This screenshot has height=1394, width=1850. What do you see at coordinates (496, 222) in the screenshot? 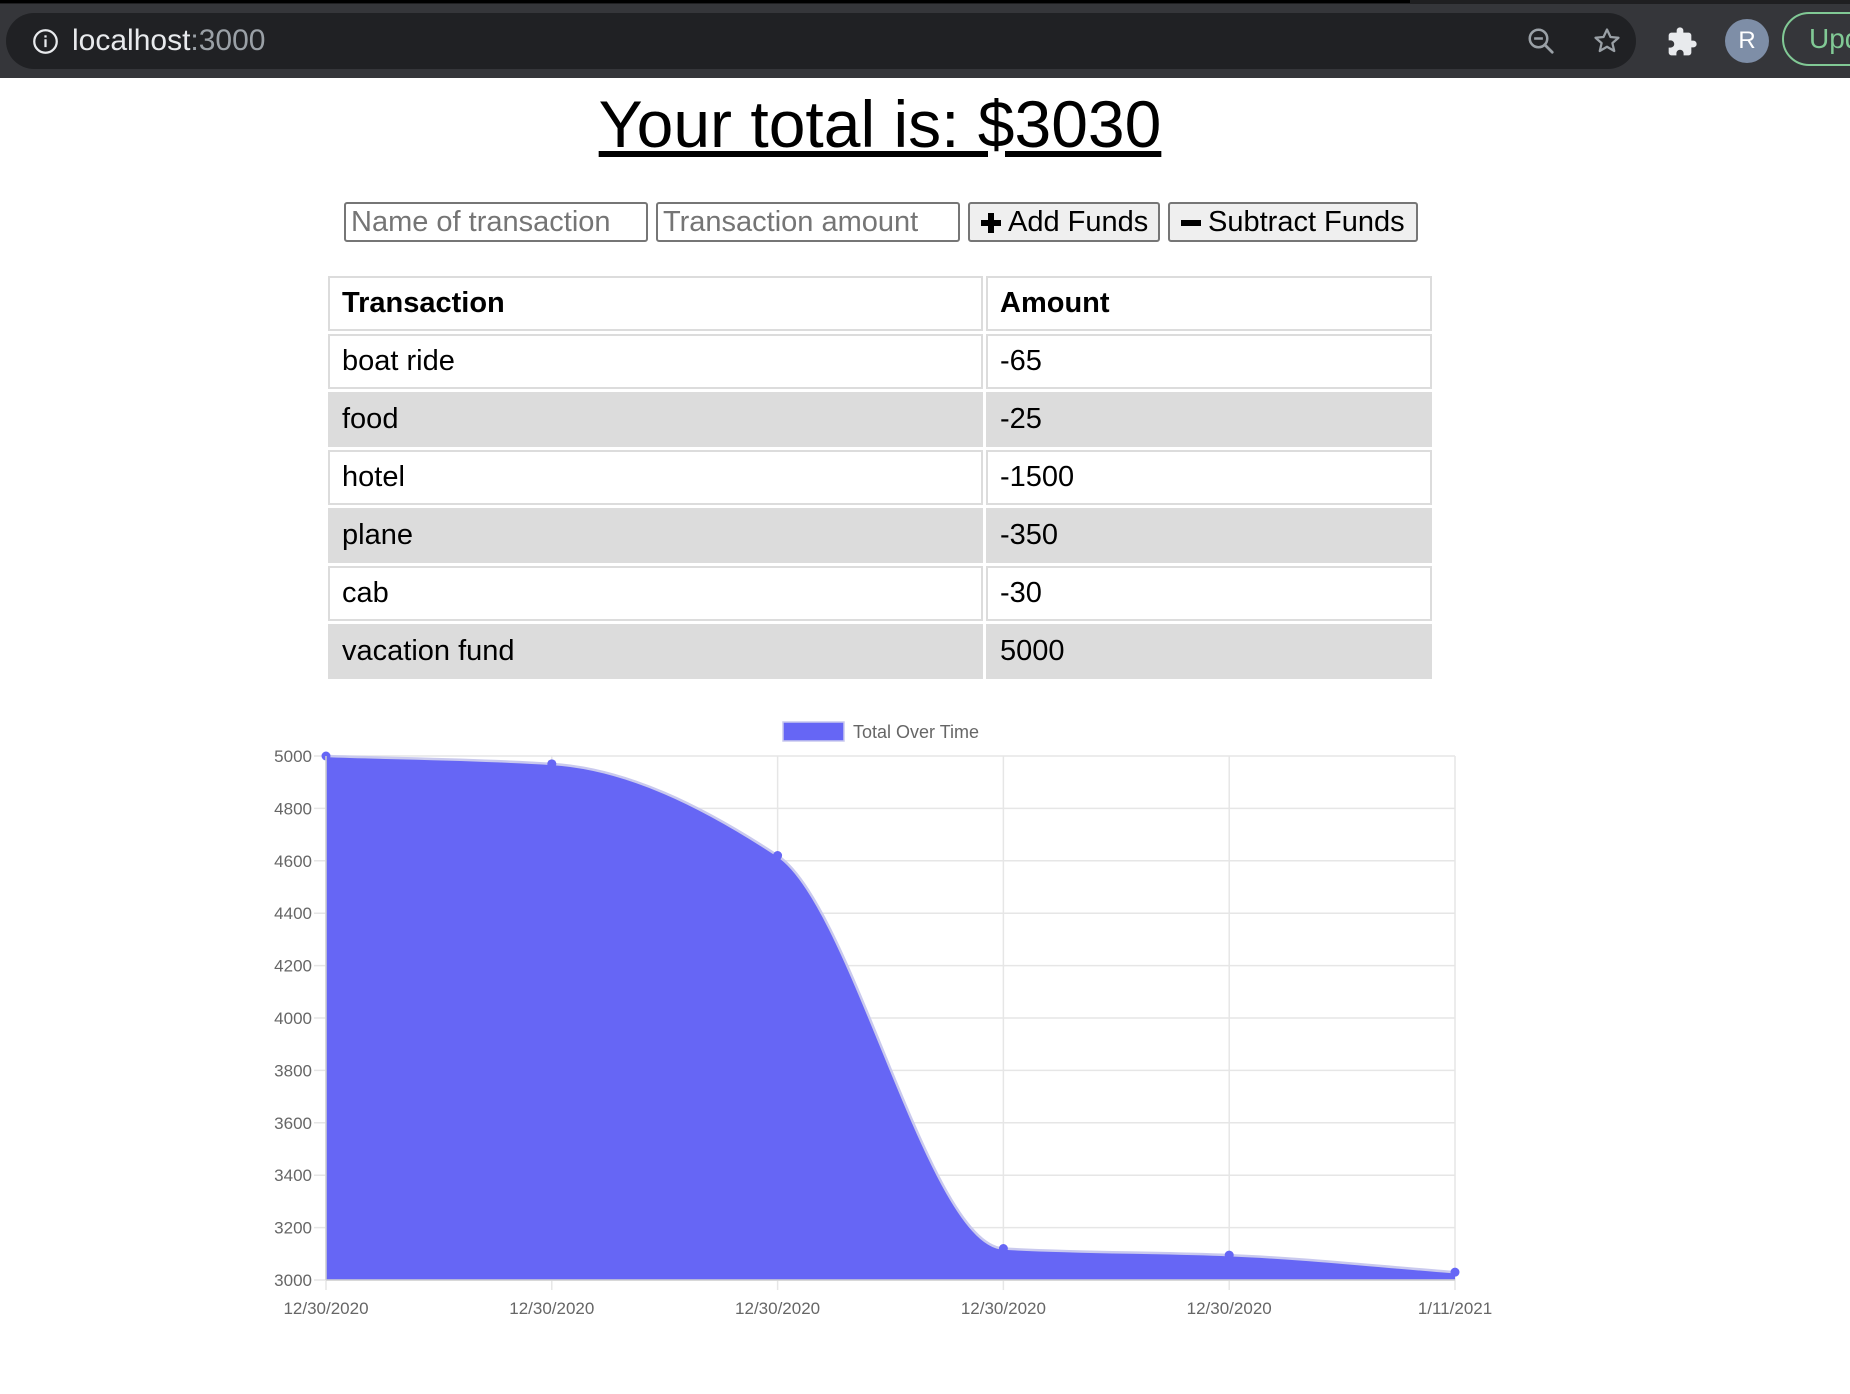
I see `transaction-name-input` at bounding box center [496, 222].